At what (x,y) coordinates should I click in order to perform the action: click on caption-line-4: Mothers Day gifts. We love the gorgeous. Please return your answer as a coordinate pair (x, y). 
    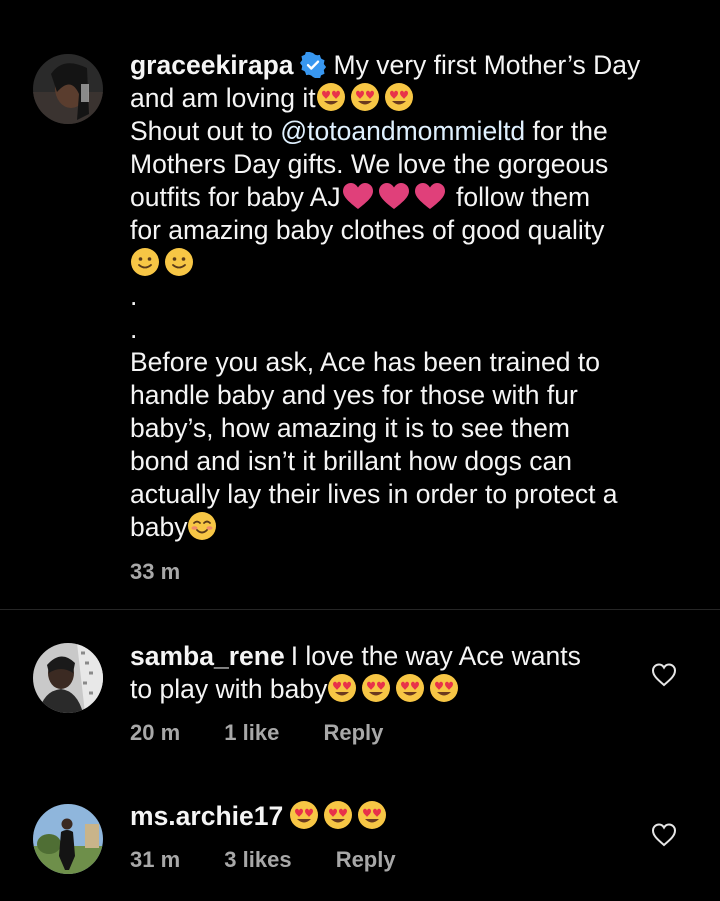
    Looking at the image, I should click on (369, 164).